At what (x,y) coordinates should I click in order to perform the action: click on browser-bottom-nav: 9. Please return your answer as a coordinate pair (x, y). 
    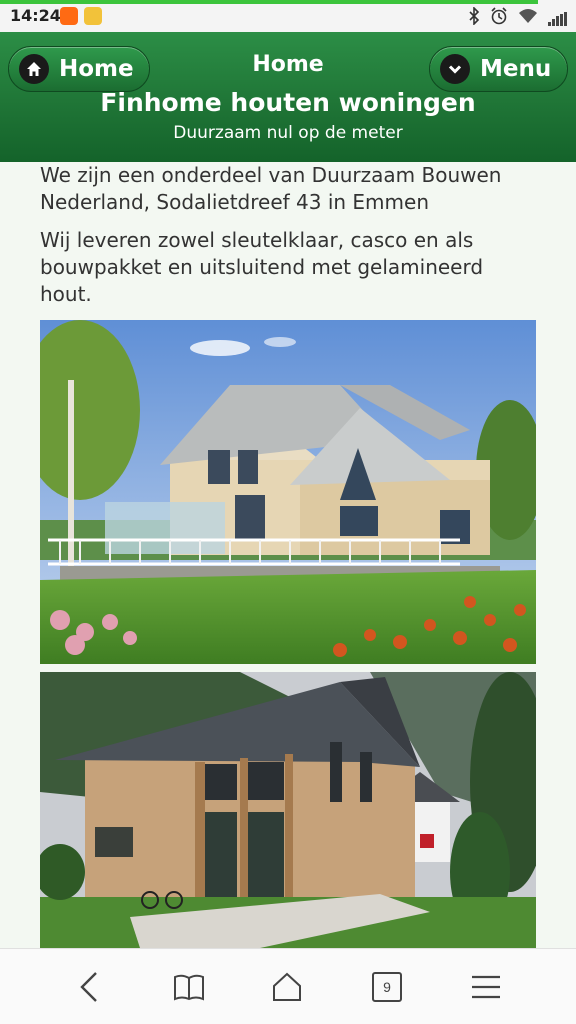
    Looking at the image, I should click on (288, 986).